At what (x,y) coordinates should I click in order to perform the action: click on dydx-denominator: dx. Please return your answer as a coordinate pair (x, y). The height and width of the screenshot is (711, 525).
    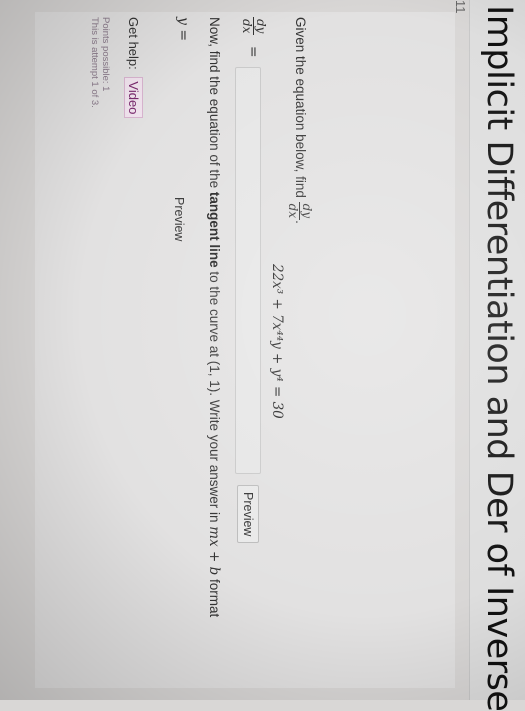
    Looking at the image, I should click on (293, 211).